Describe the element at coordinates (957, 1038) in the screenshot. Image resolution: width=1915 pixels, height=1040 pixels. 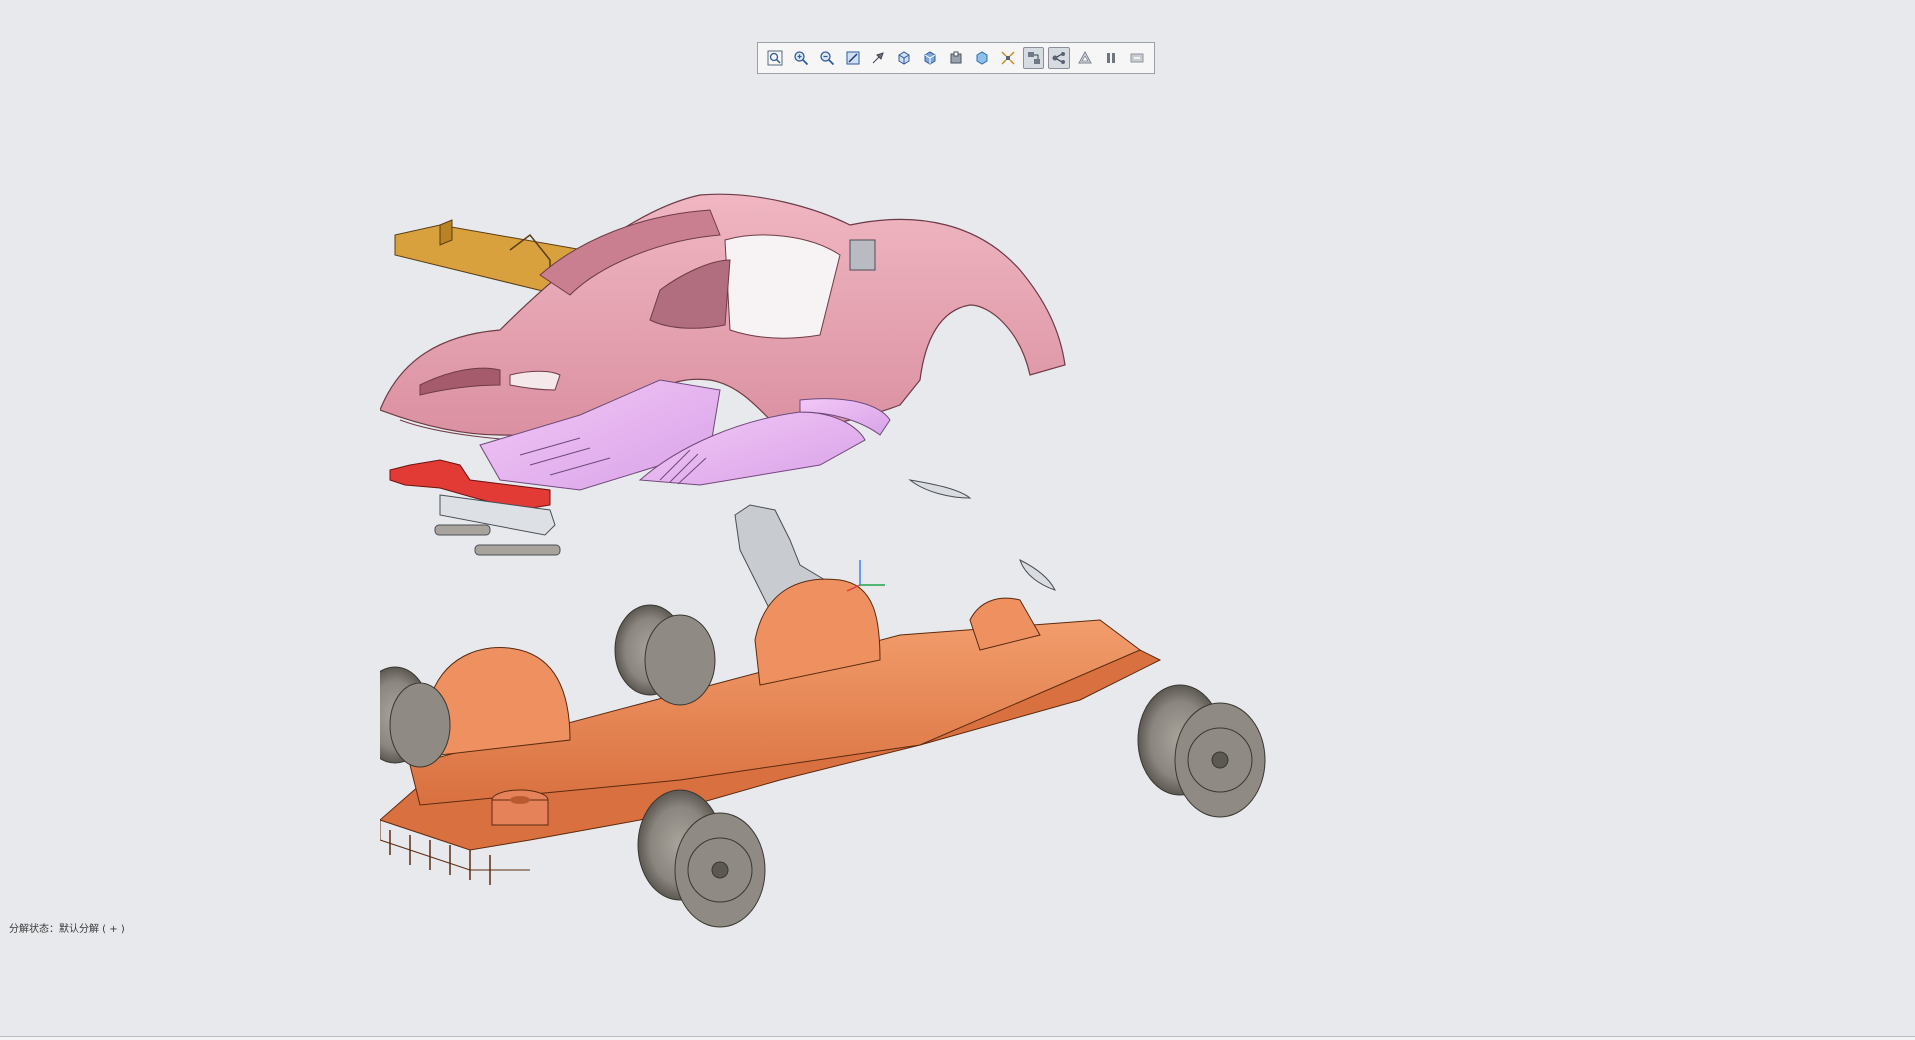
I see `window-bottom-border` at that location.